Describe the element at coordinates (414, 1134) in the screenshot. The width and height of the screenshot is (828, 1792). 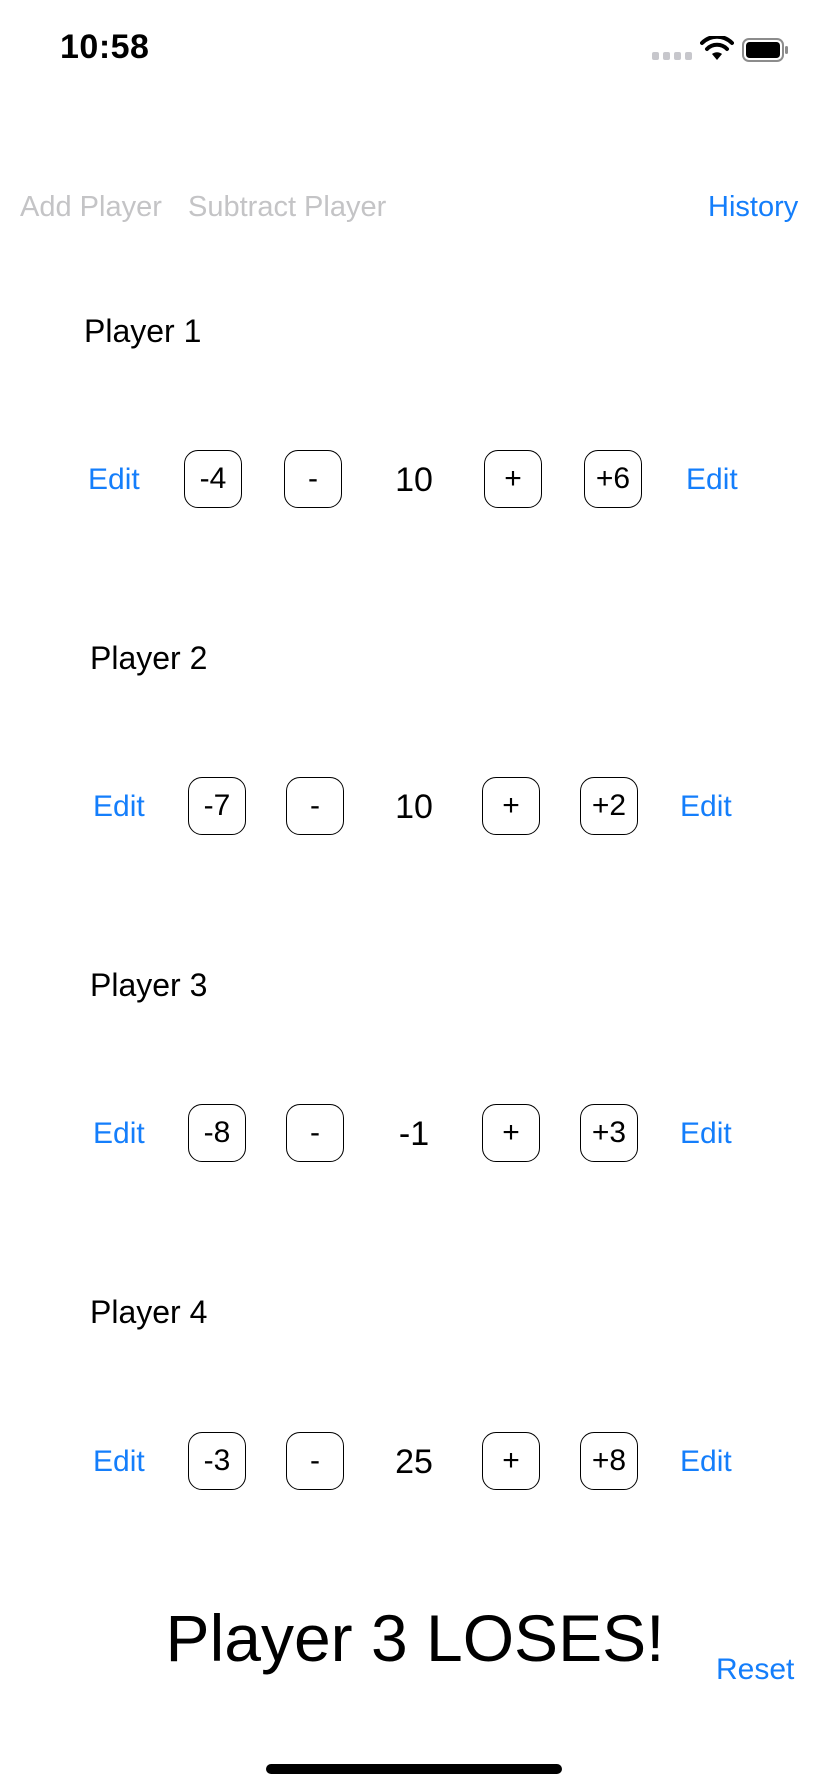
I see `player-score: -1` at that location.